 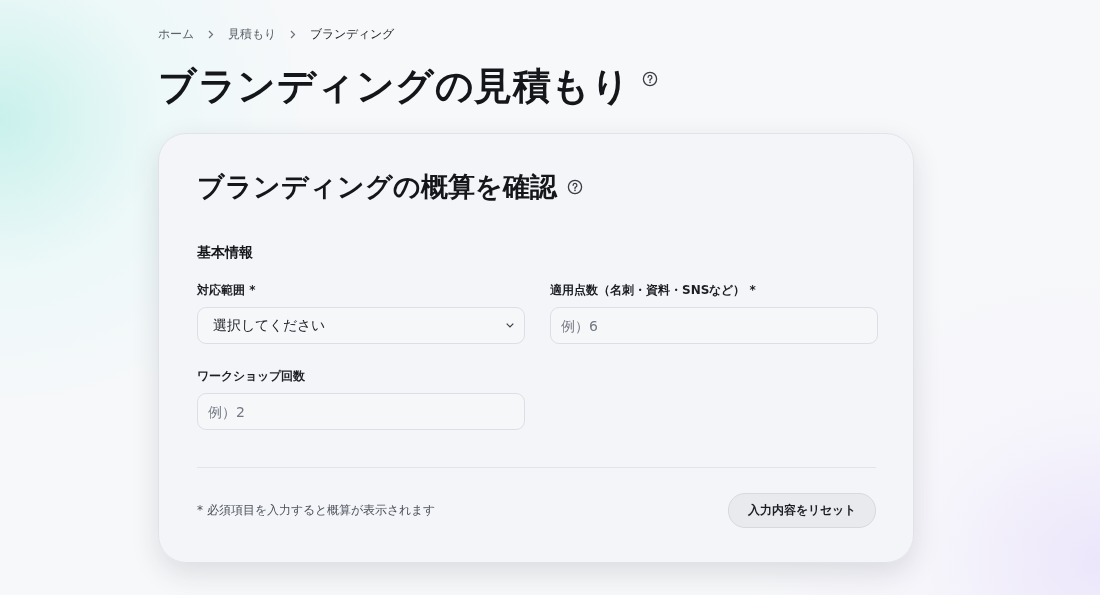 What do you see at coordinates (225, 253) in the screenshot?
I see `section-heading: 基本情報` at bounding box center [225, 253].